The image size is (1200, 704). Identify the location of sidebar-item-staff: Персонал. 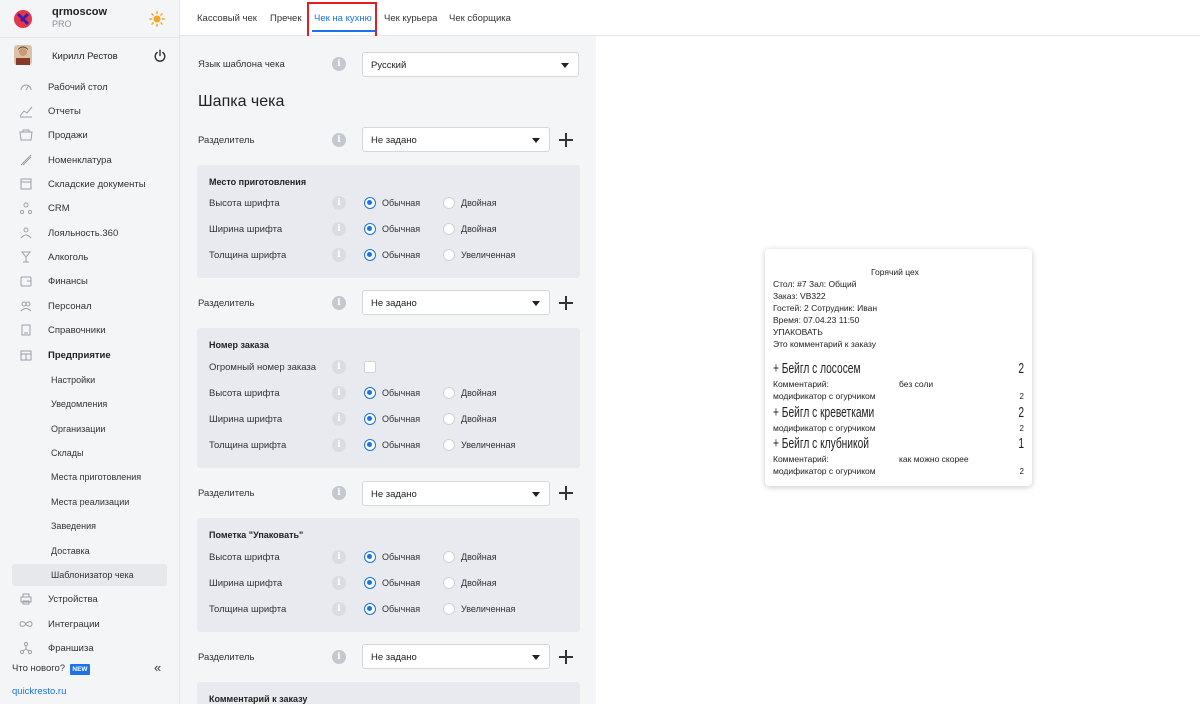
(89, 306).